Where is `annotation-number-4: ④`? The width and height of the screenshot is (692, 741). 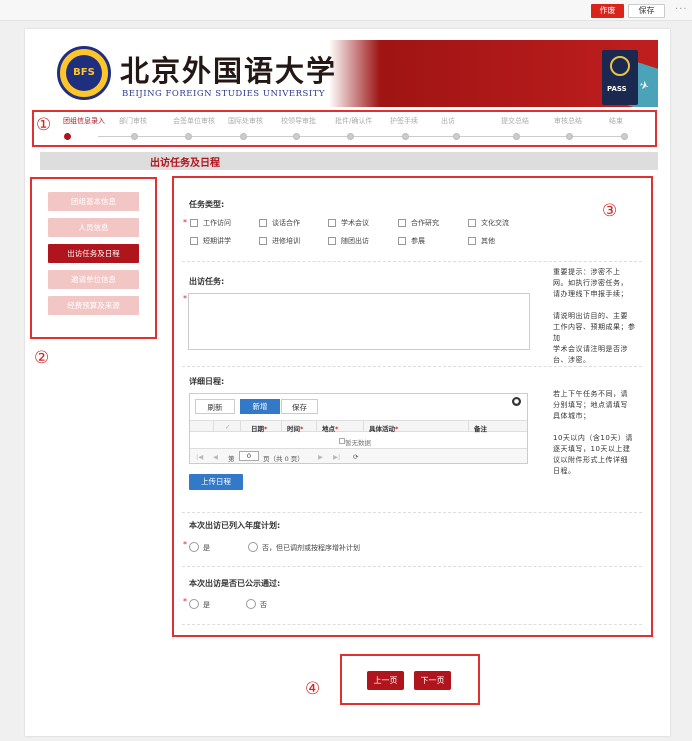 annotation-number-4: ④ is located at coordinates (313, 689).